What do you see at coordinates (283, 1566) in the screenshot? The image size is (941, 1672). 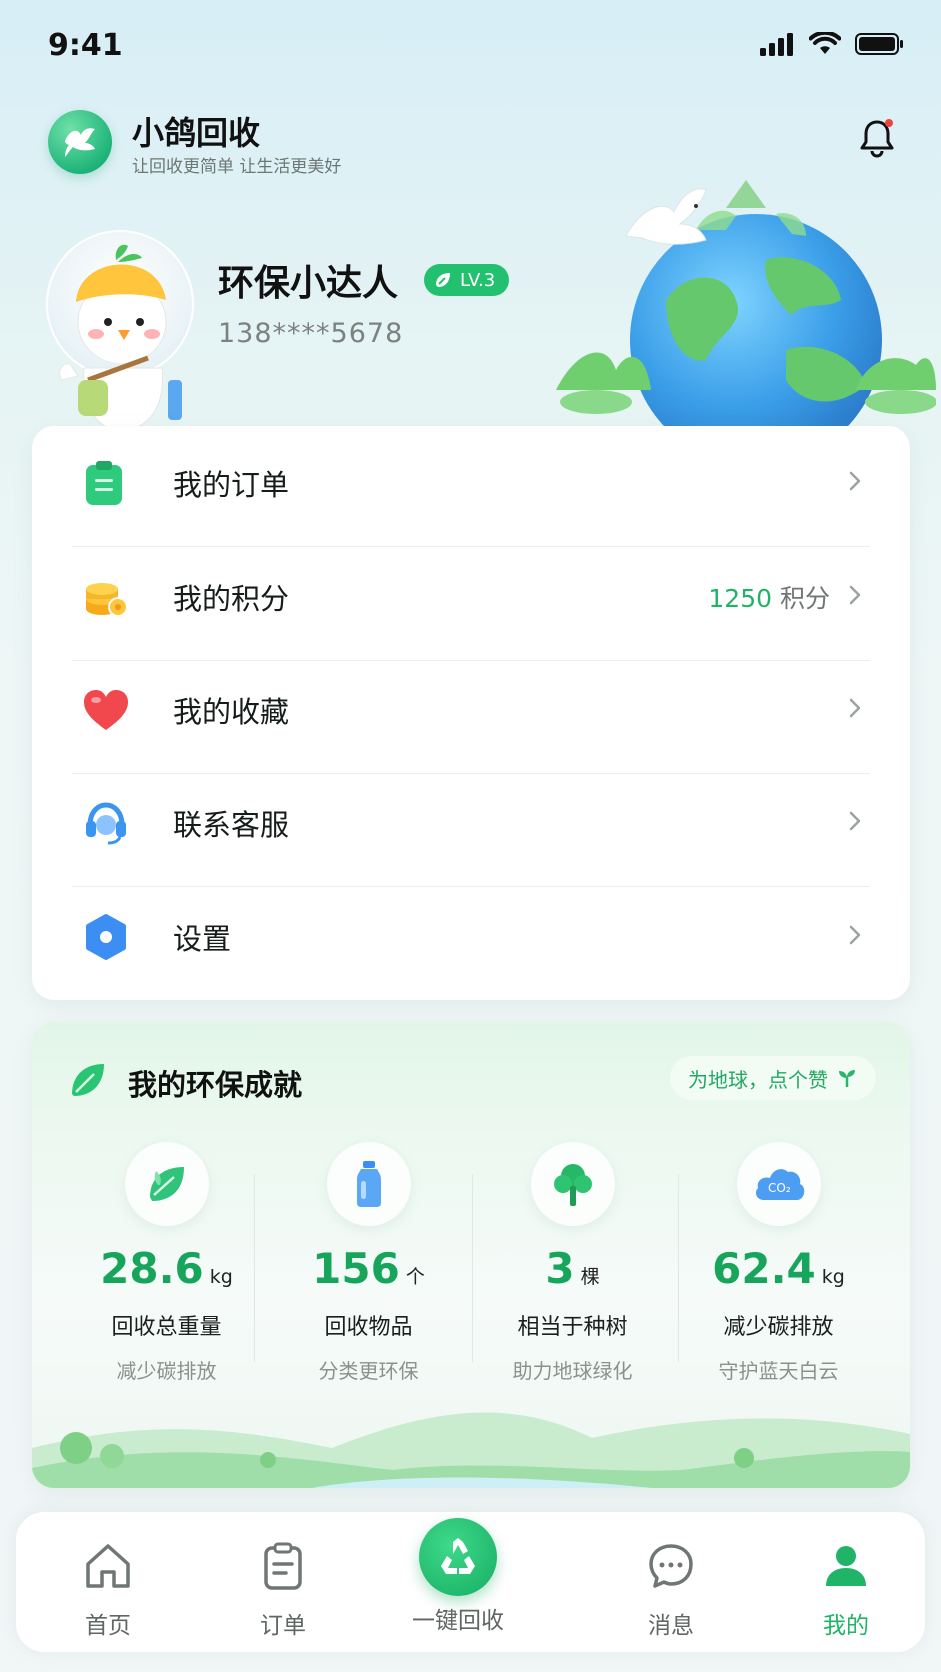 I see `order-icon` at bounding box center [283, 1566].